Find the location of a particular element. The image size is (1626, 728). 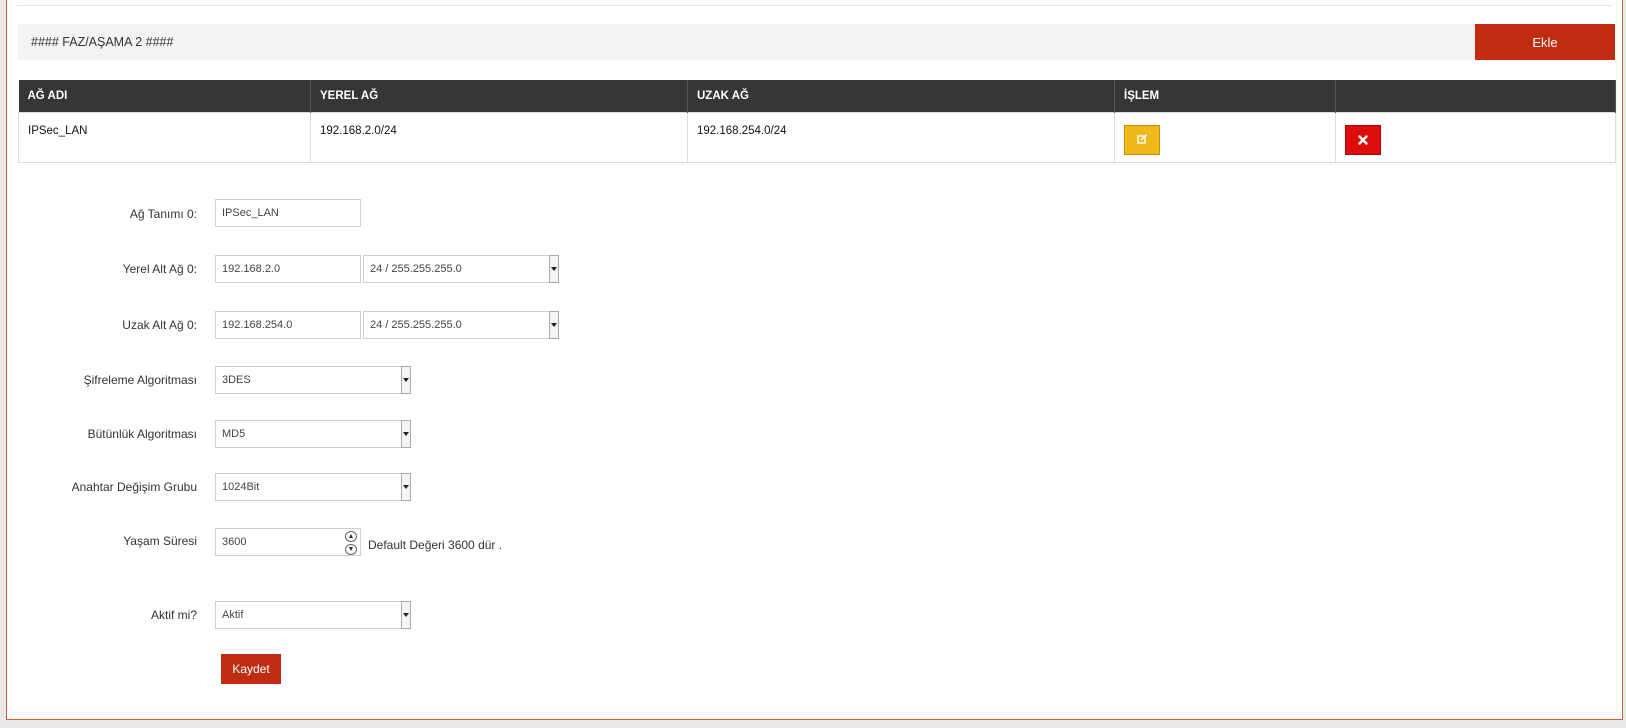

save-button: Kaydet is located at coordinates (251, 669).